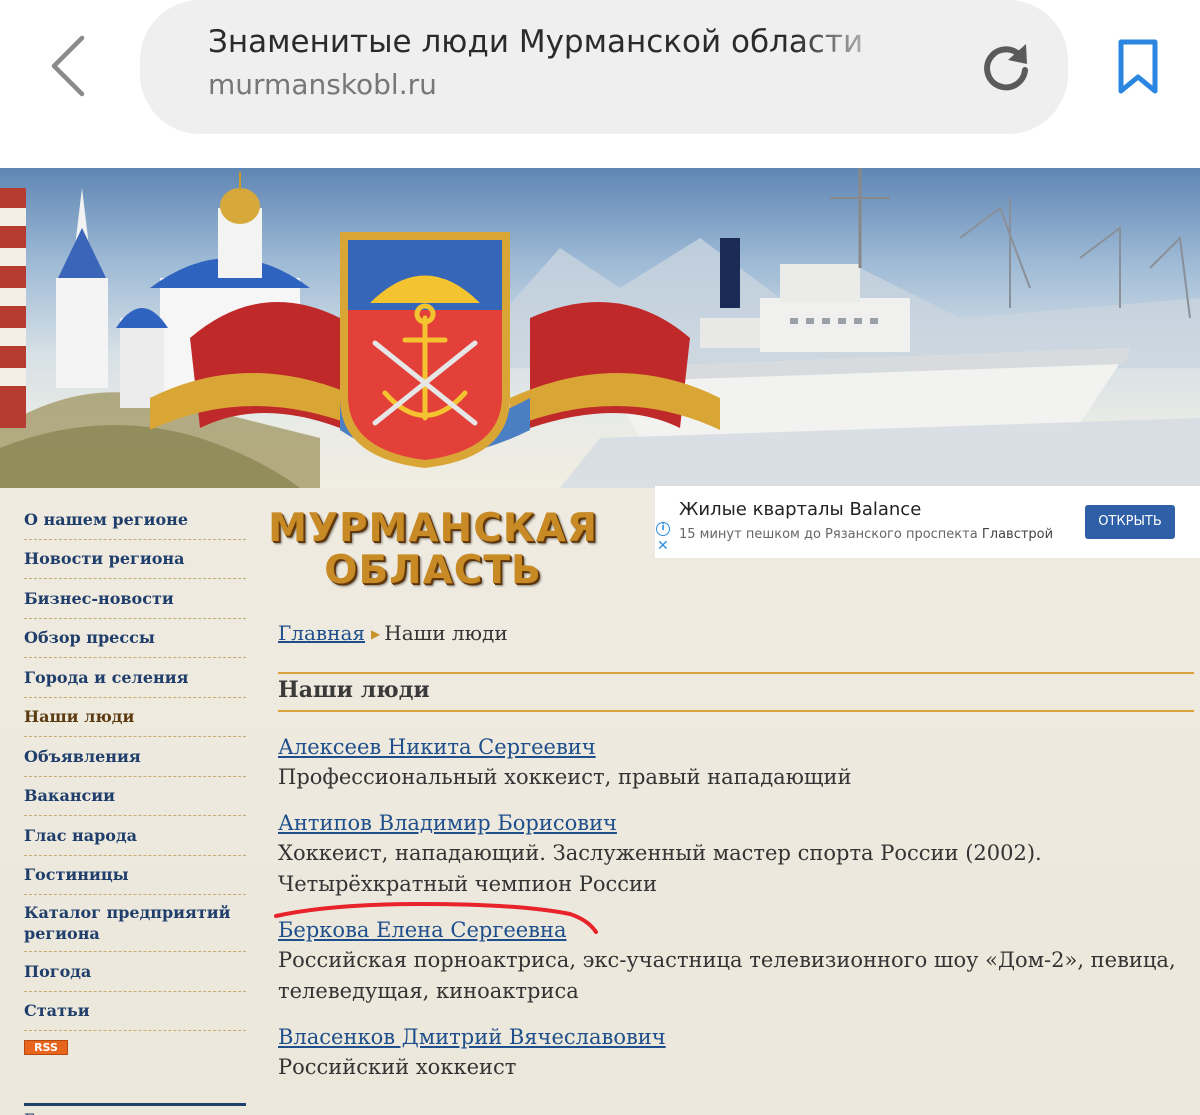 Image resolution: width=1200 pixels, height=1115 pixels. I want to click on chevron-left-icon, so click(68, 66).